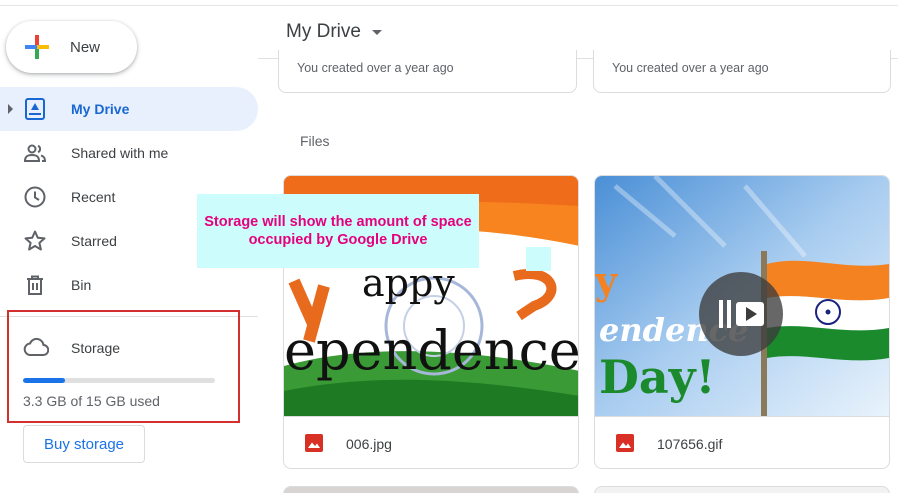 The width and height of the screenshot is (898, 493). Describe the element at coordinates (741, 314) in the screenshot. I see `play-overlay-icon` at that location.